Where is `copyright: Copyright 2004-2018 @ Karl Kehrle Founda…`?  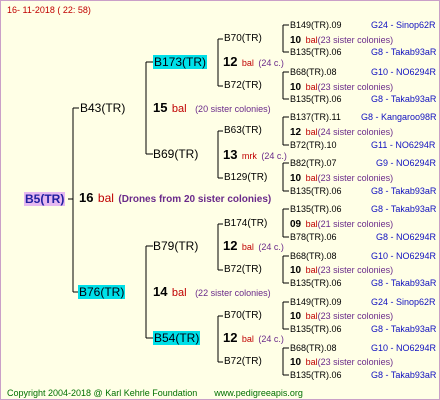
copyright: Copyright 2004-2018 @ Karl Kehrle Founda… is located at coordinates (155, 393).